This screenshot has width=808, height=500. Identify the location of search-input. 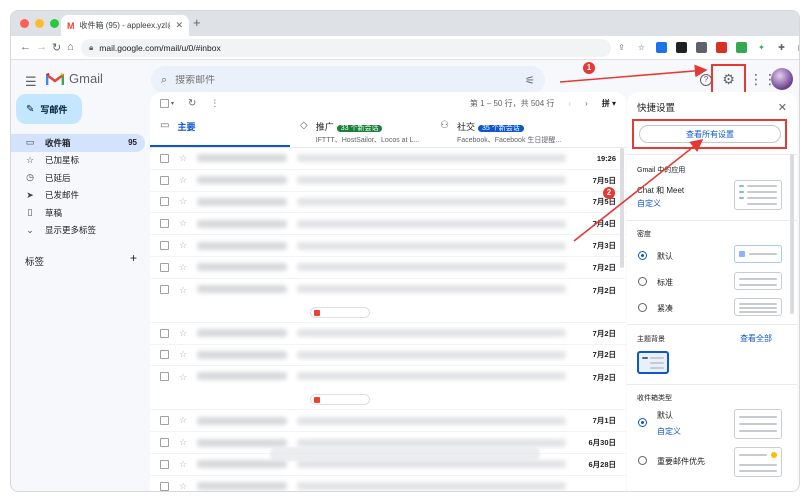
(346, 80).